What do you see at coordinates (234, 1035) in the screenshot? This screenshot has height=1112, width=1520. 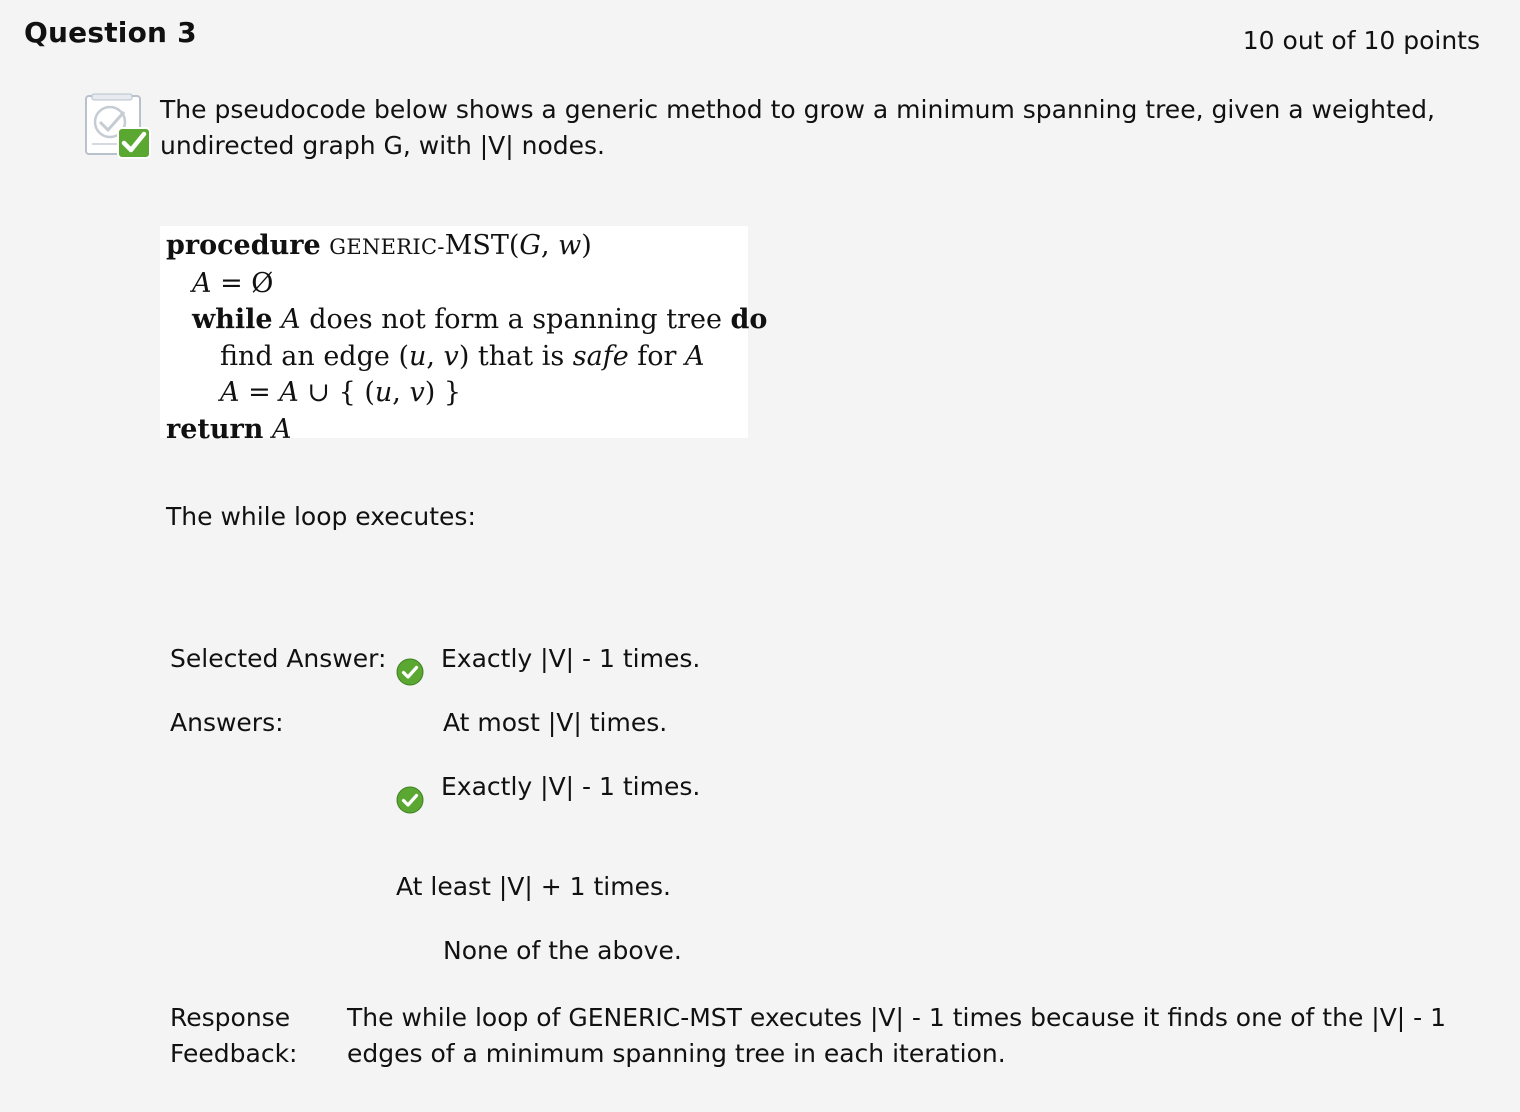 I see `feedback-label: Response Feedback:` at bounding box center [234, 1035].